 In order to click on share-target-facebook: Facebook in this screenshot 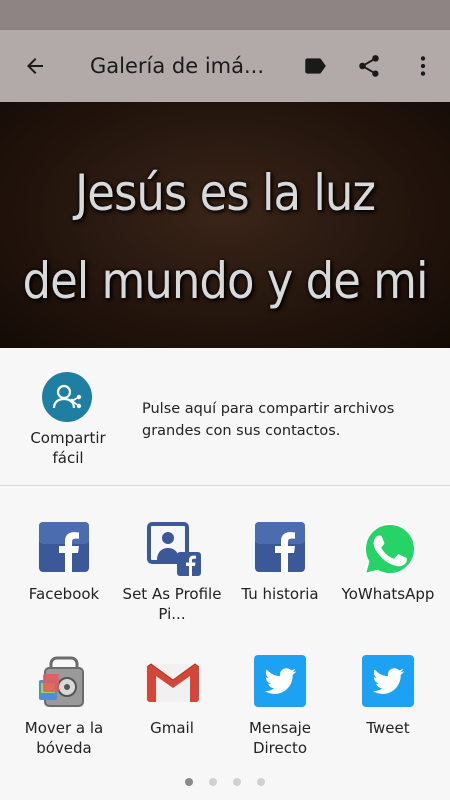, I will do `click(64, 562)`.